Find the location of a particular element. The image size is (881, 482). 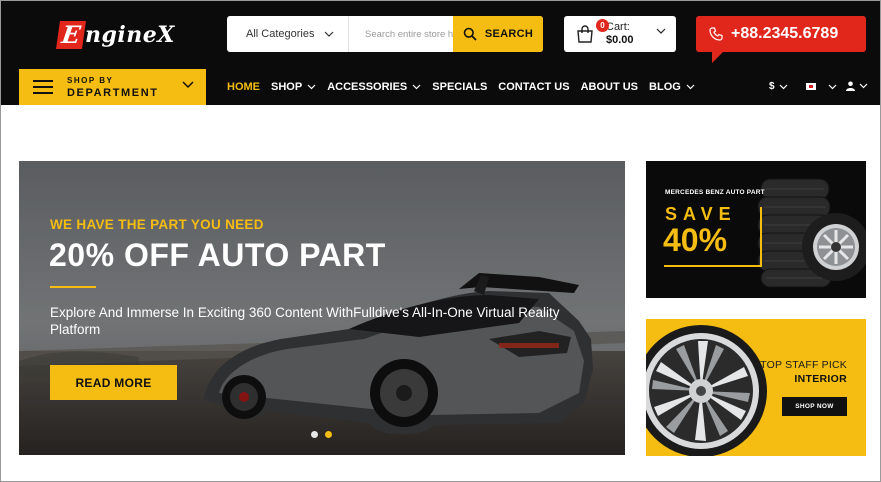

currency-selector: $ is located at coordinates (778, 86).